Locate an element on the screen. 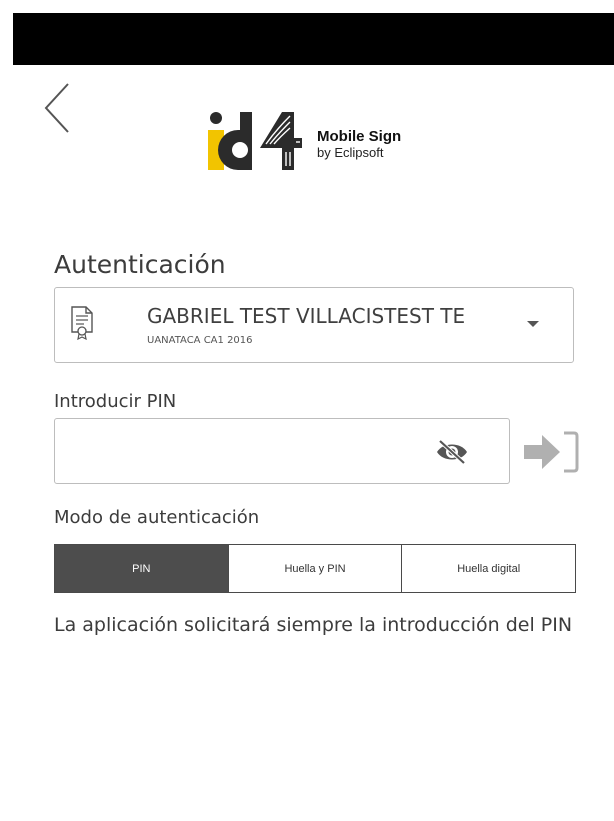  brand-subtitle: by Eclipsoft is located at coordinates (350, 152).